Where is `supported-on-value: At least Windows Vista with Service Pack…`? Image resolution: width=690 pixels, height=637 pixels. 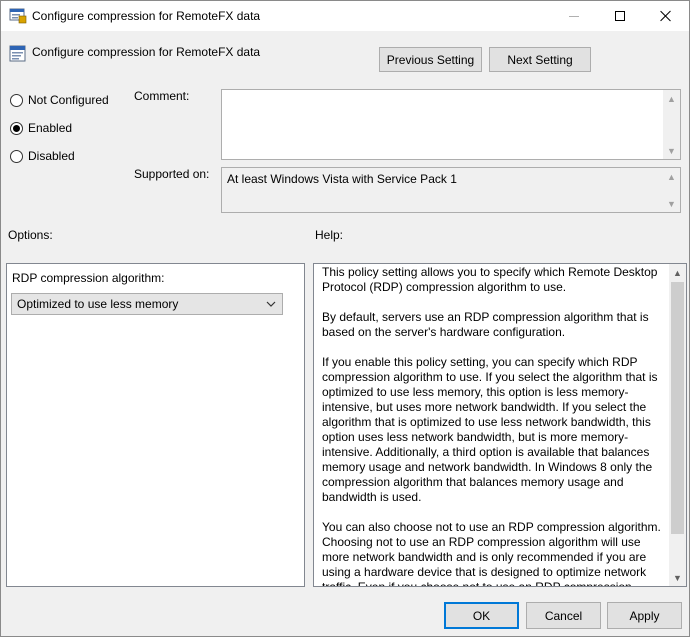 supported-on-value: At least Windows Vista with Service Pack… is located at coordinates (342, 179).